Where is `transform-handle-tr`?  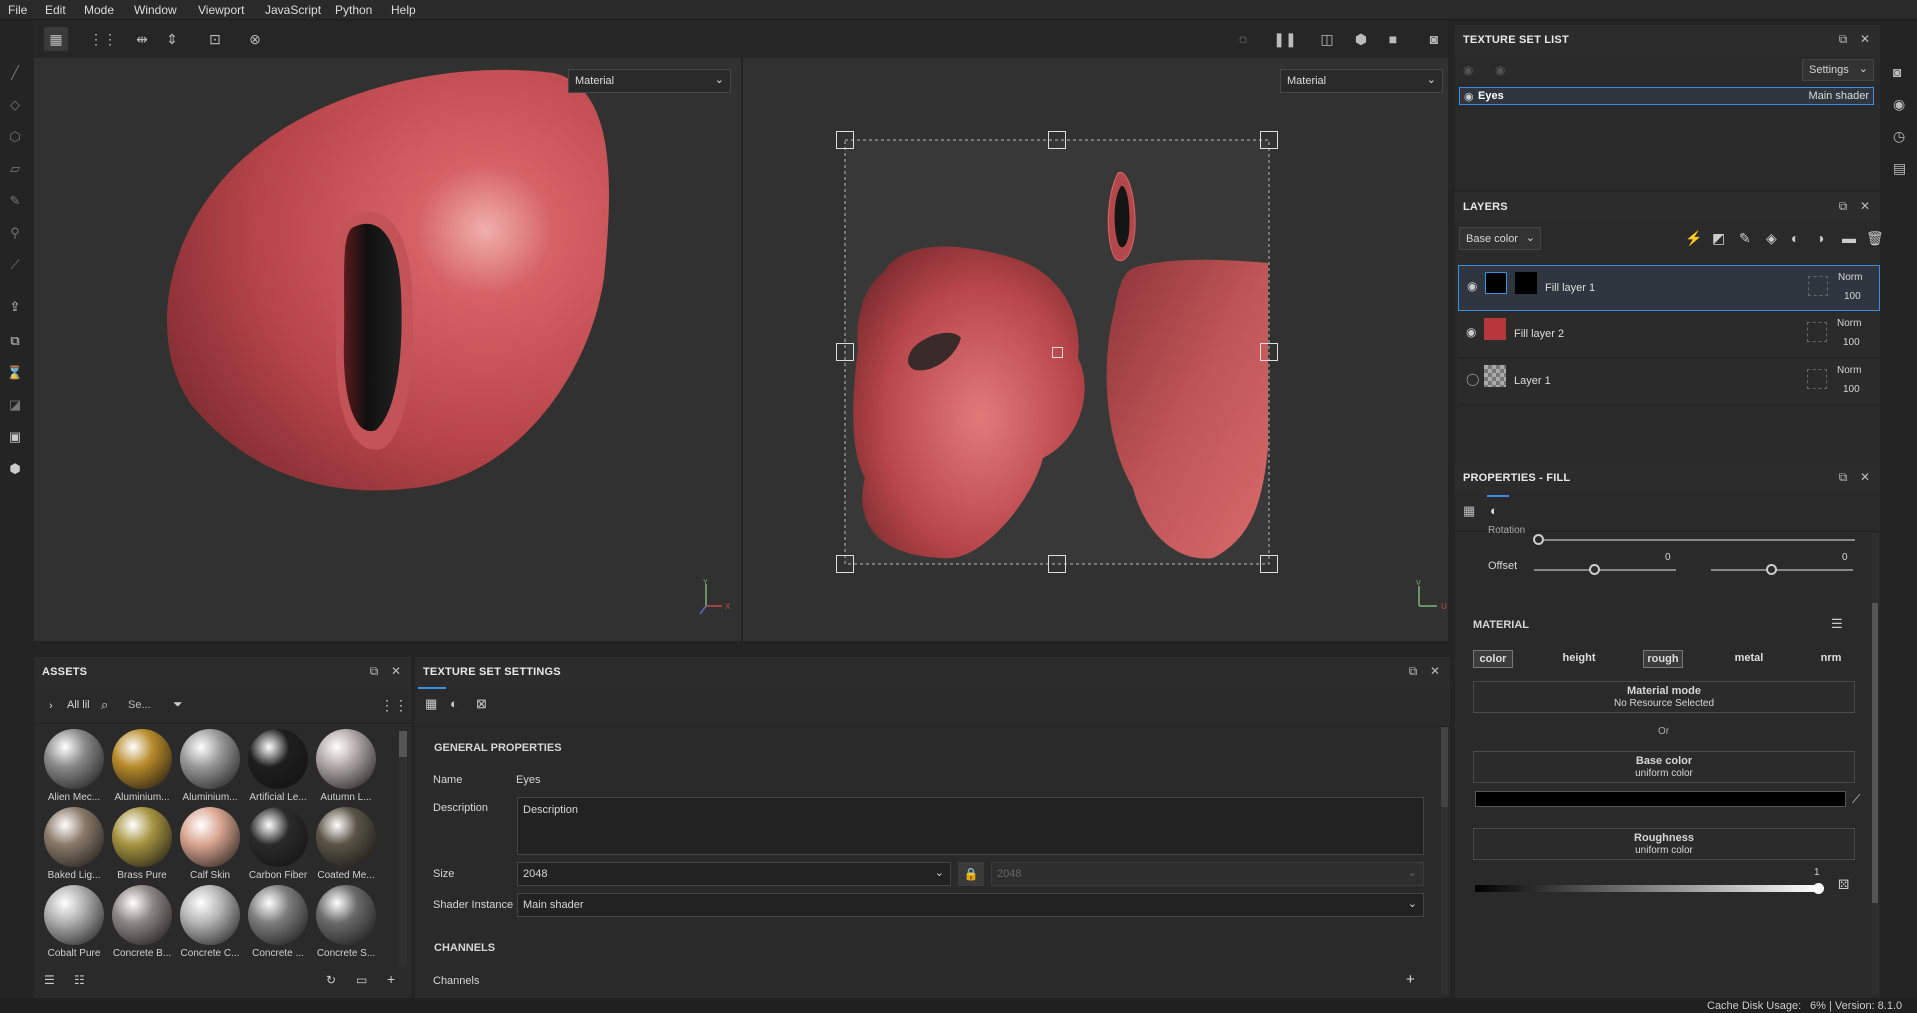 transform-handle-tr is located at coordinates (1269, 140).